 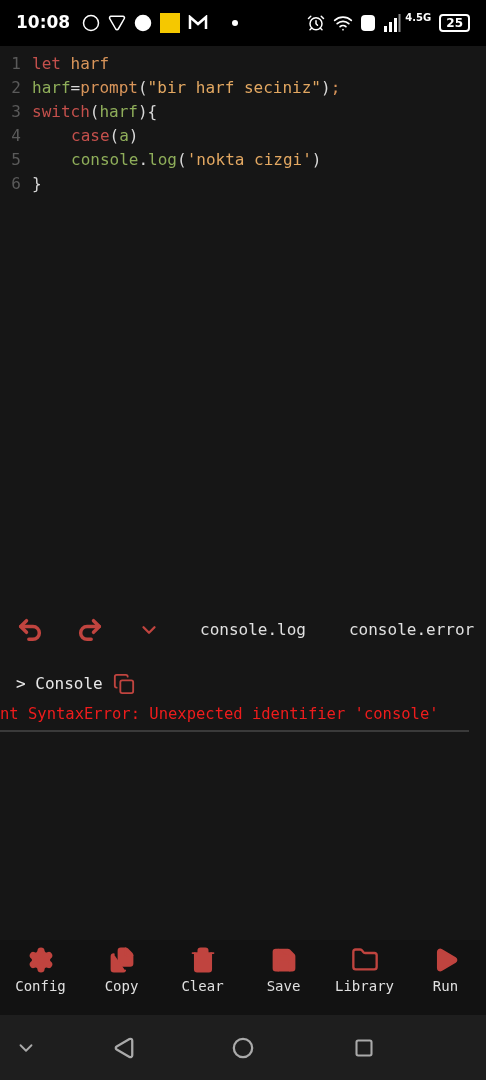 I want to click on snippet-button: console.error, so click(x=411, y=630).